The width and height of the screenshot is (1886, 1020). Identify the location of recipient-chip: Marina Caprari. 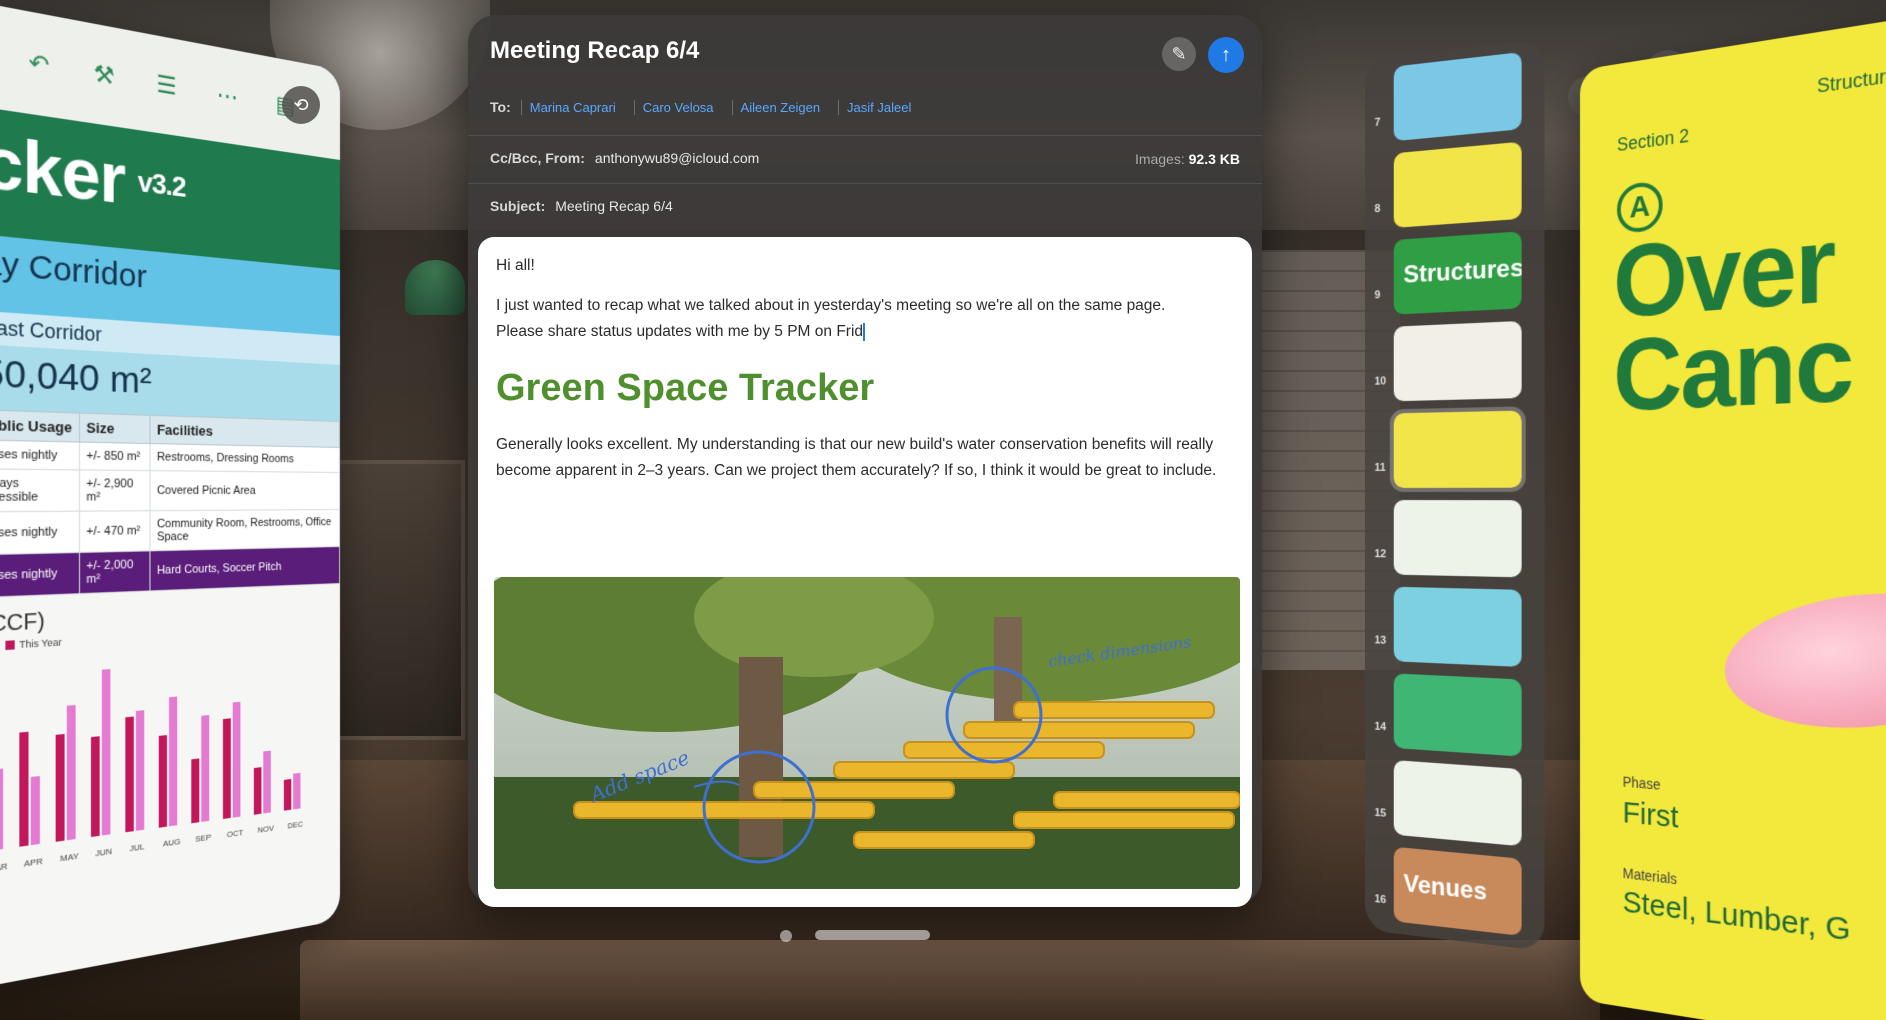
(572, 107).